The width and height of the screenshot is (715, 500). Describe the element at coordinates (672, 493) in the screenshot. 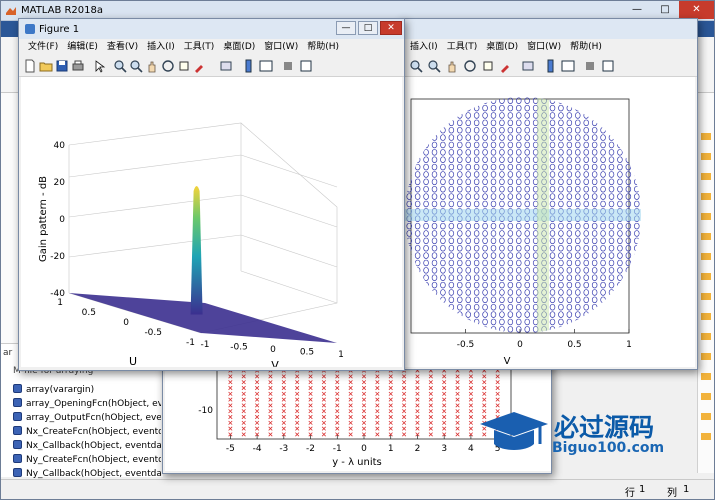

I see `status-col-label: 列` at that location.